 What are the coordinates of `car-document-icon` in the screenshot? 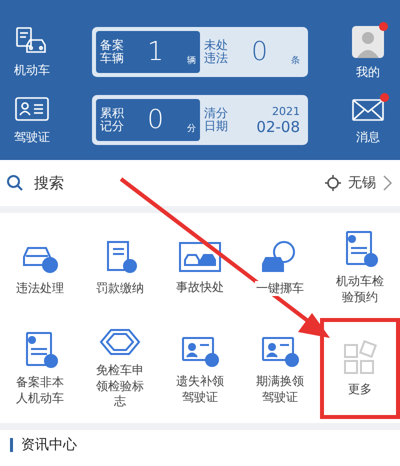 It's located at (32, 41).